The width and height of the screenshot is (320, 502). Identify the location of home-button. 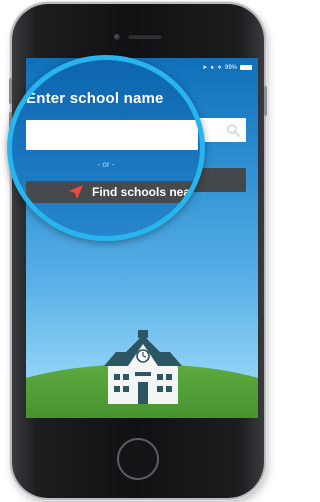
(138, 459).